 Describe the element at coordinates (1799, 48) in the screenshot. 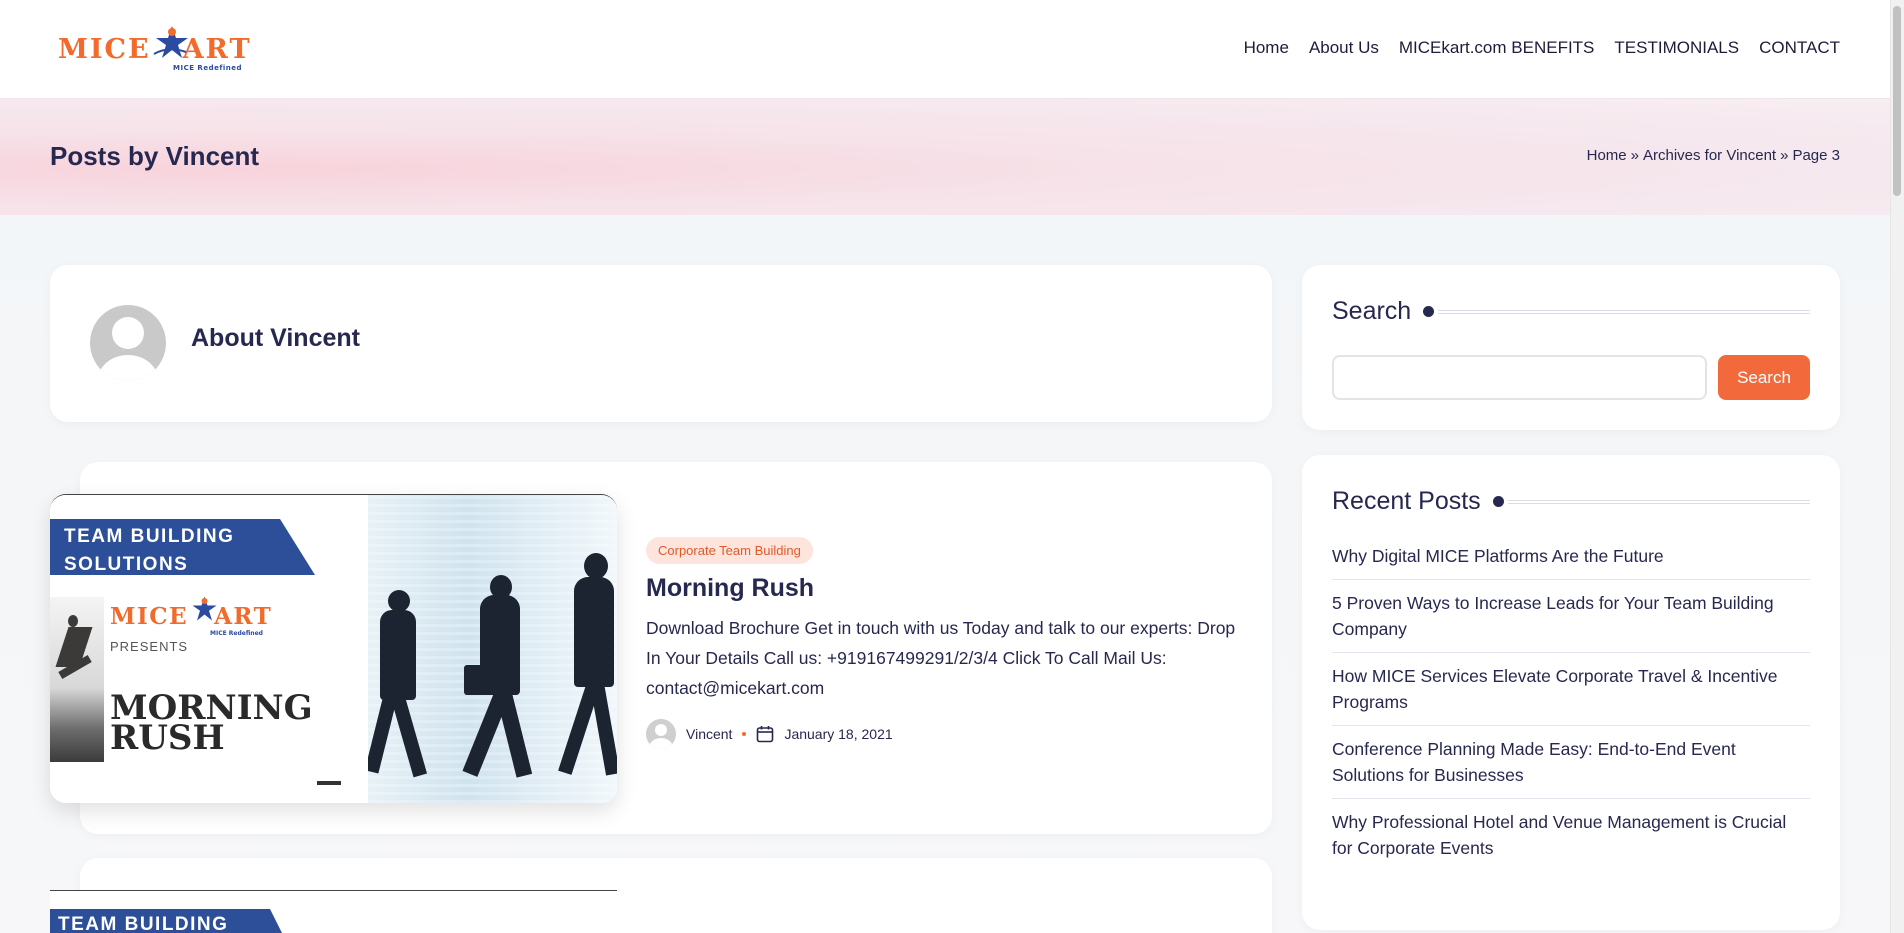

I see `nav-contact: CONTACT` at that location.